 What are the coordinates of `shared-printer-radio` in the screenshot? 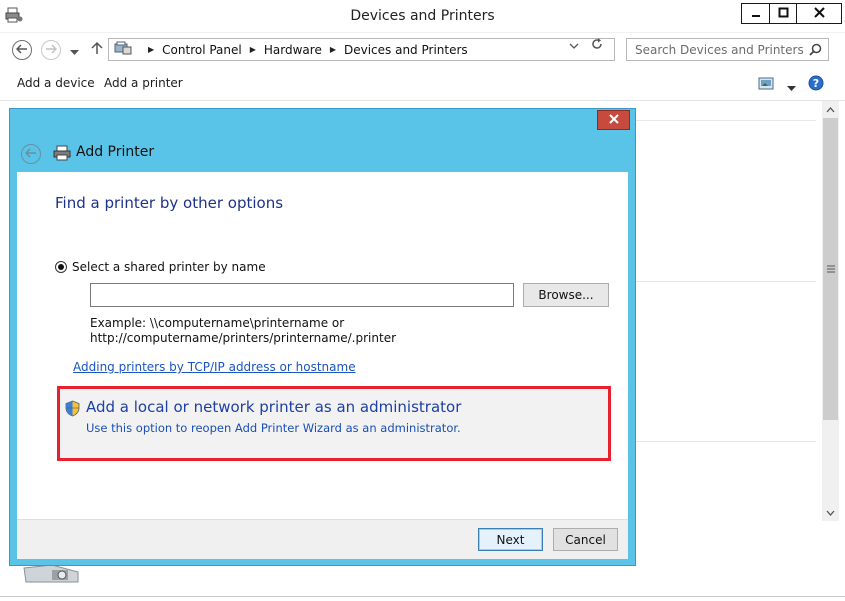 It's located at (61, 267).